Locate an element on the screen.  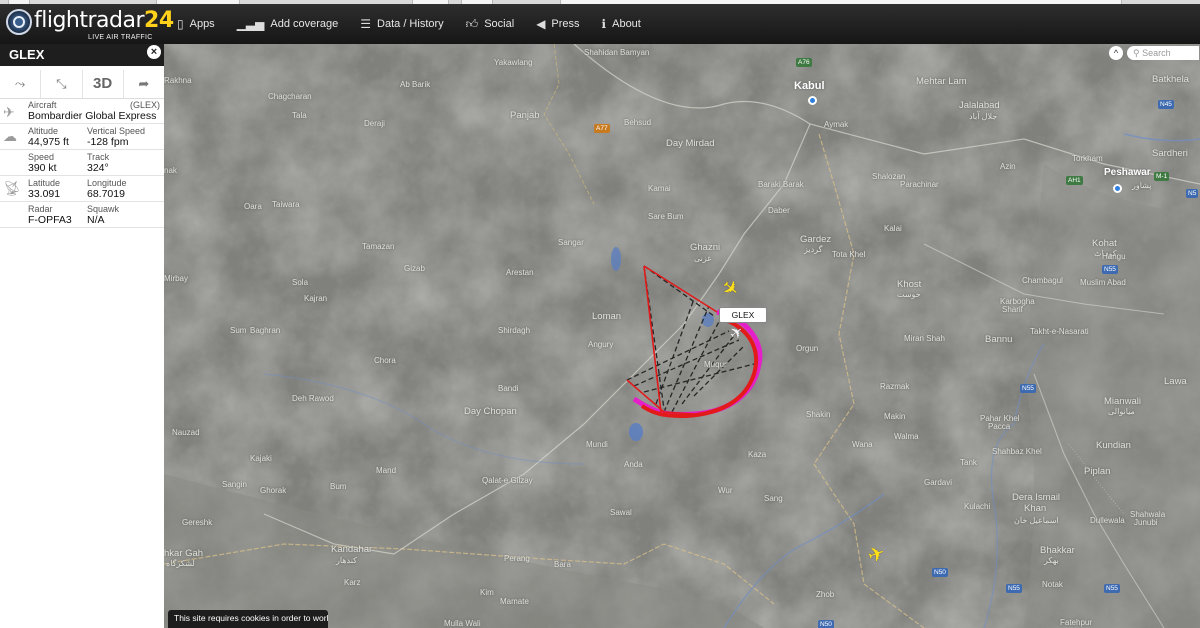
road-shield-n45: N45 is located at coordinates (1166, 104).